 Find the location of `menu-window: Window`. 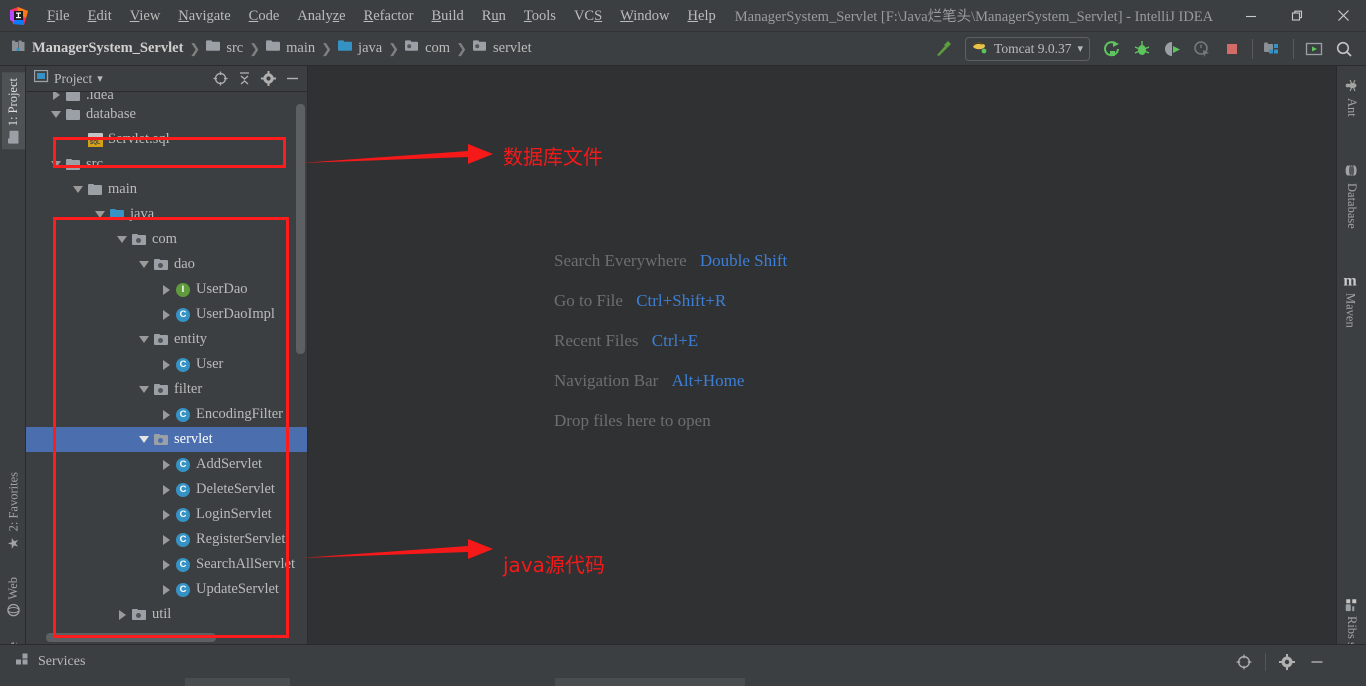

menu-window: Window is located at coordinates (644, 16).